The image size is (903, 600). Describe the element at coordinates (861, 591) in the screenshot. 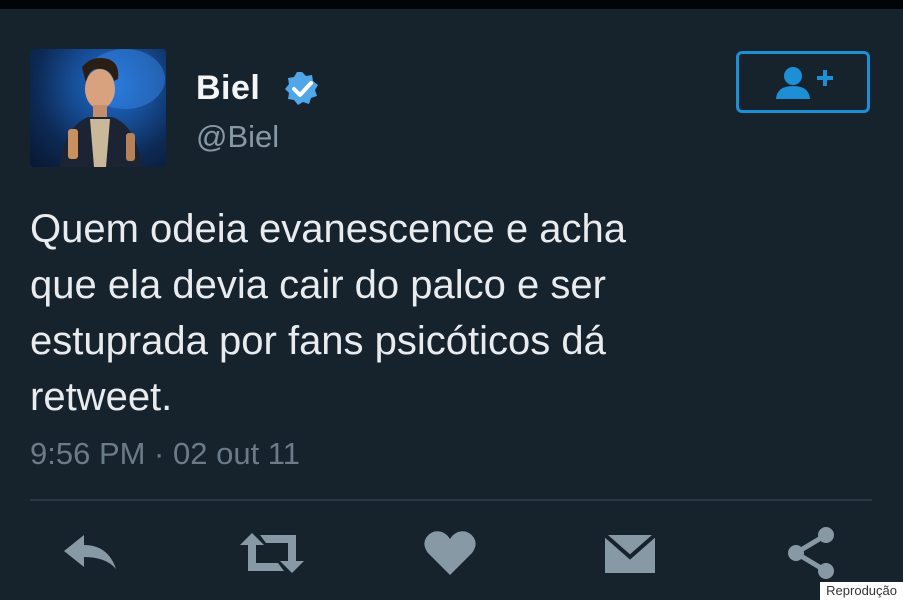

I see `watermark-label: Reprodução` at that location.